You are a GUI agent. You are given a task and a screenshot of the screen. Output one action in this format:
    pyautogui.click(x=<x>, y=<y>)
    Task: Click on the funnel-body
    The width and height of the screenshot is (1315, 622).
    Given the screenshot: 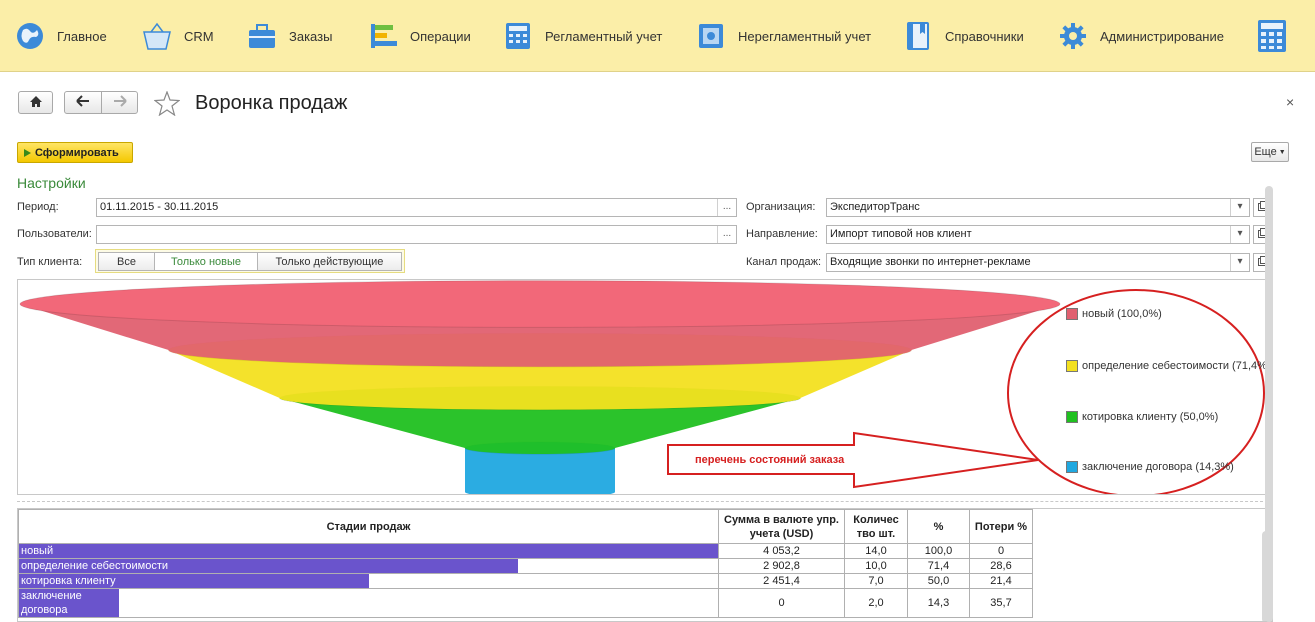 What is the action you would take?
    pyautogui.click(x=540, y=471)
    